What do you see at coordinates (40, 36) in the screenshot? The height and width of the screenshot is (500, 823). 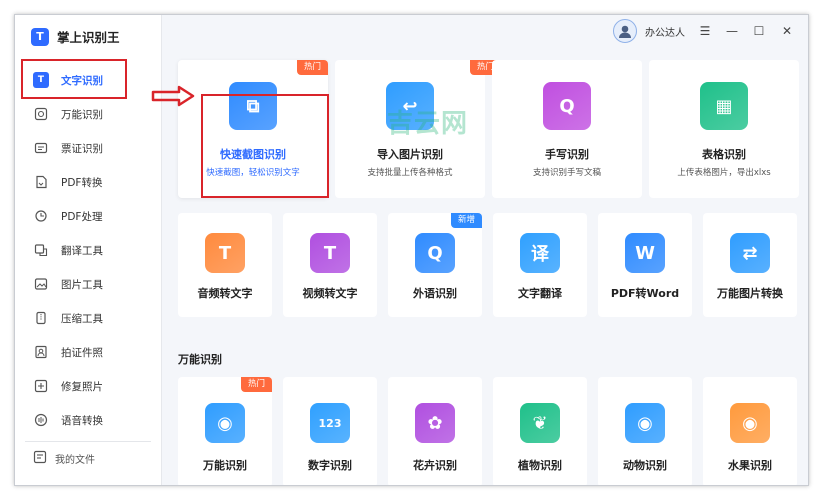 I see `app-logo-icon: T` at bounding box center [40, 36].